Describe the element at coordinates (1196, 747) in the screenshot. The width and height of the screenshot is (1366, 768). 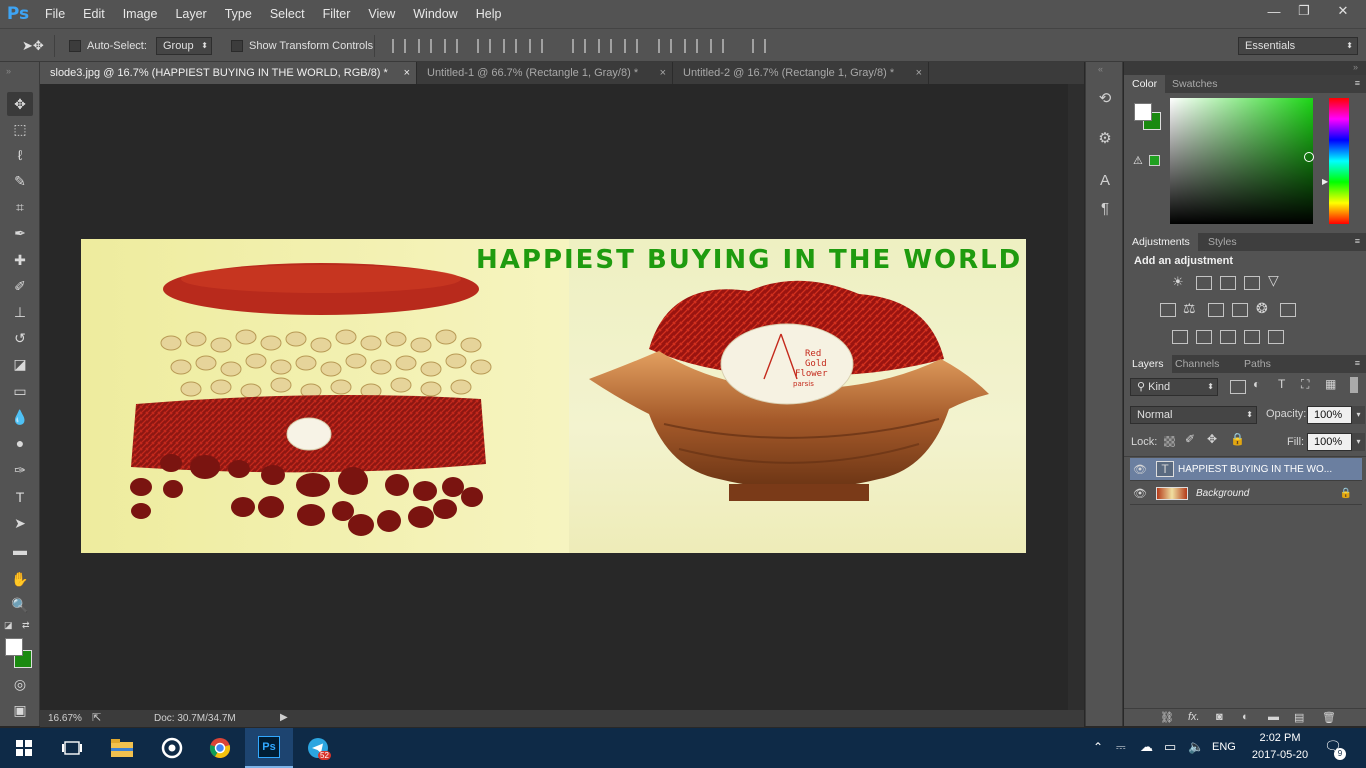
I see `volume-icon: 🔈` at that location.